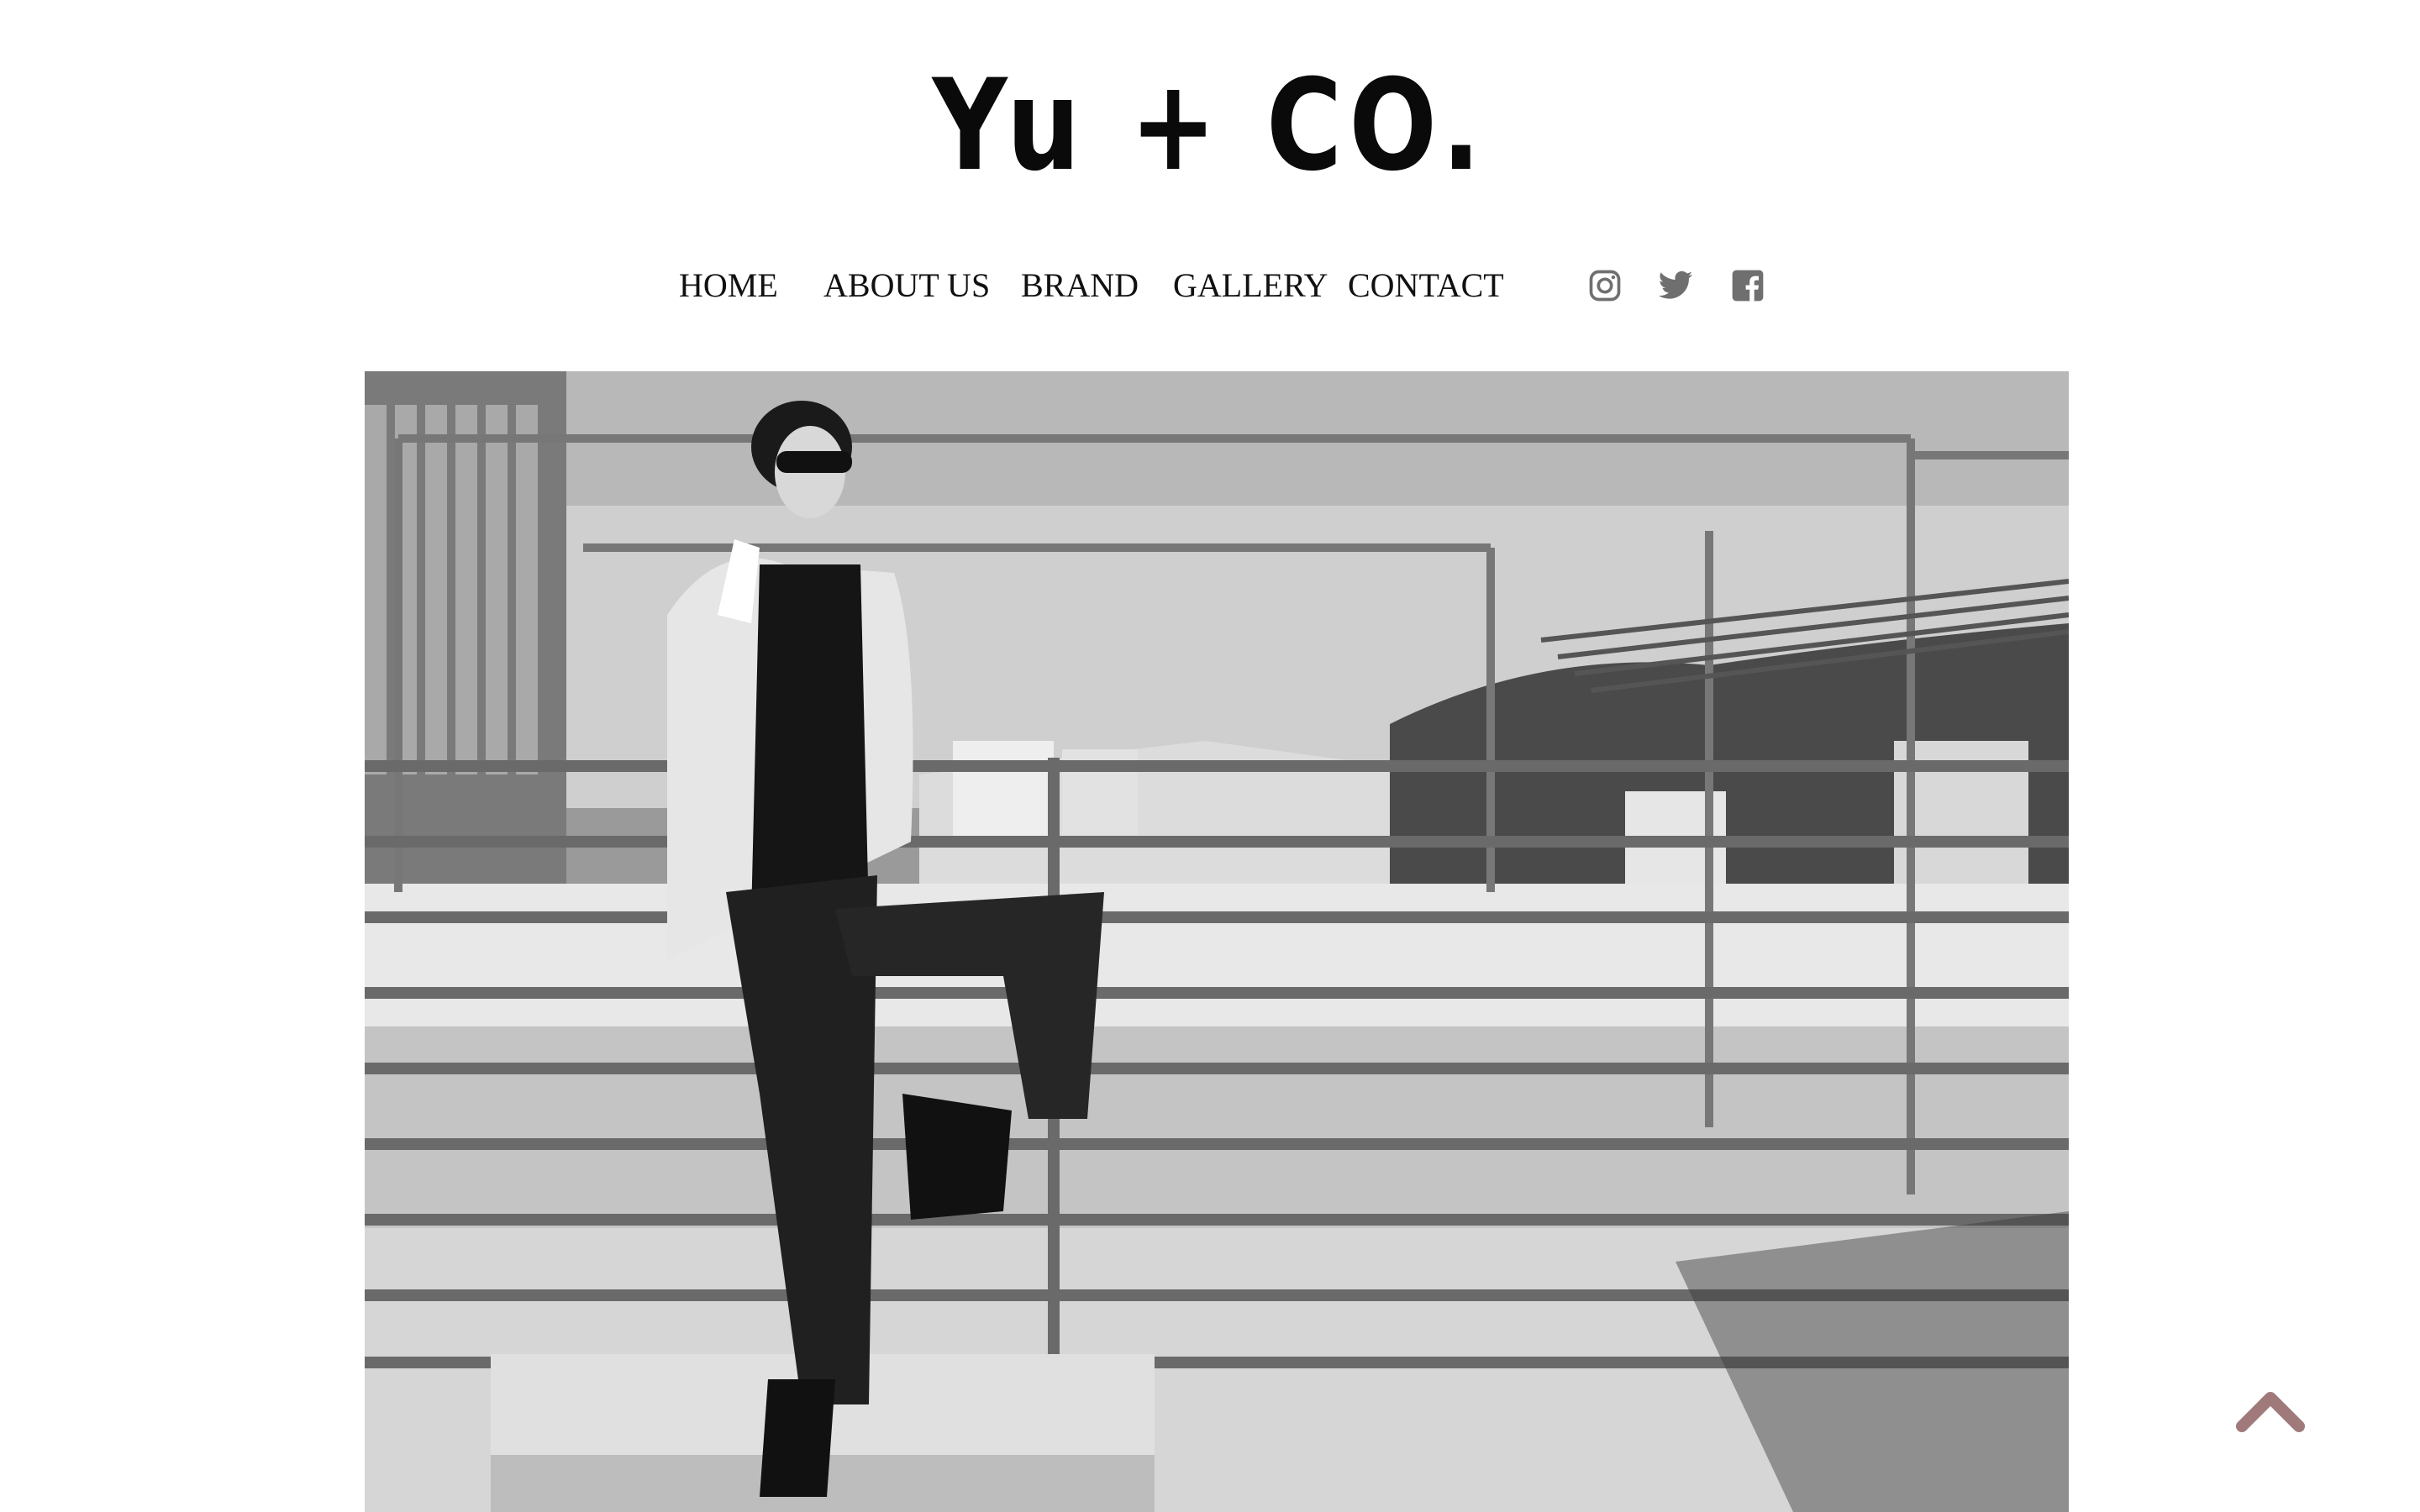 Image resolution: width=2420 pixels, height=1512 pixels. I want to click on nav-brand: BRAND, so click(1080, 285).